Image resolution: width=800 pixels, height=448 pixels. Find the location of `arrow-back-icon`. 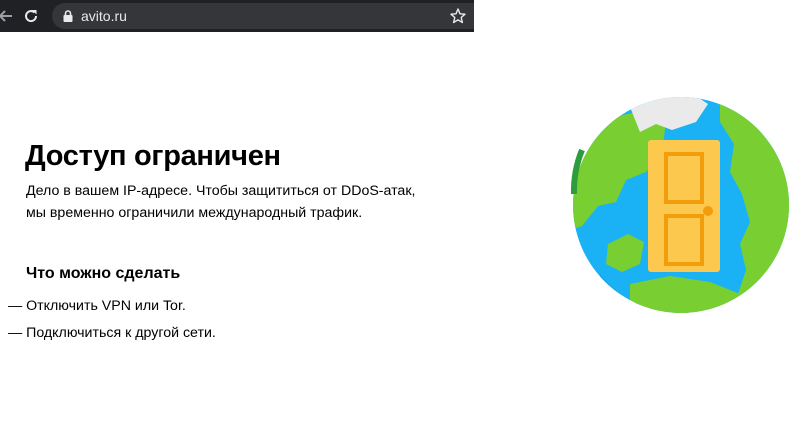

arrow-back-icon is located at coordinates (8, 16).